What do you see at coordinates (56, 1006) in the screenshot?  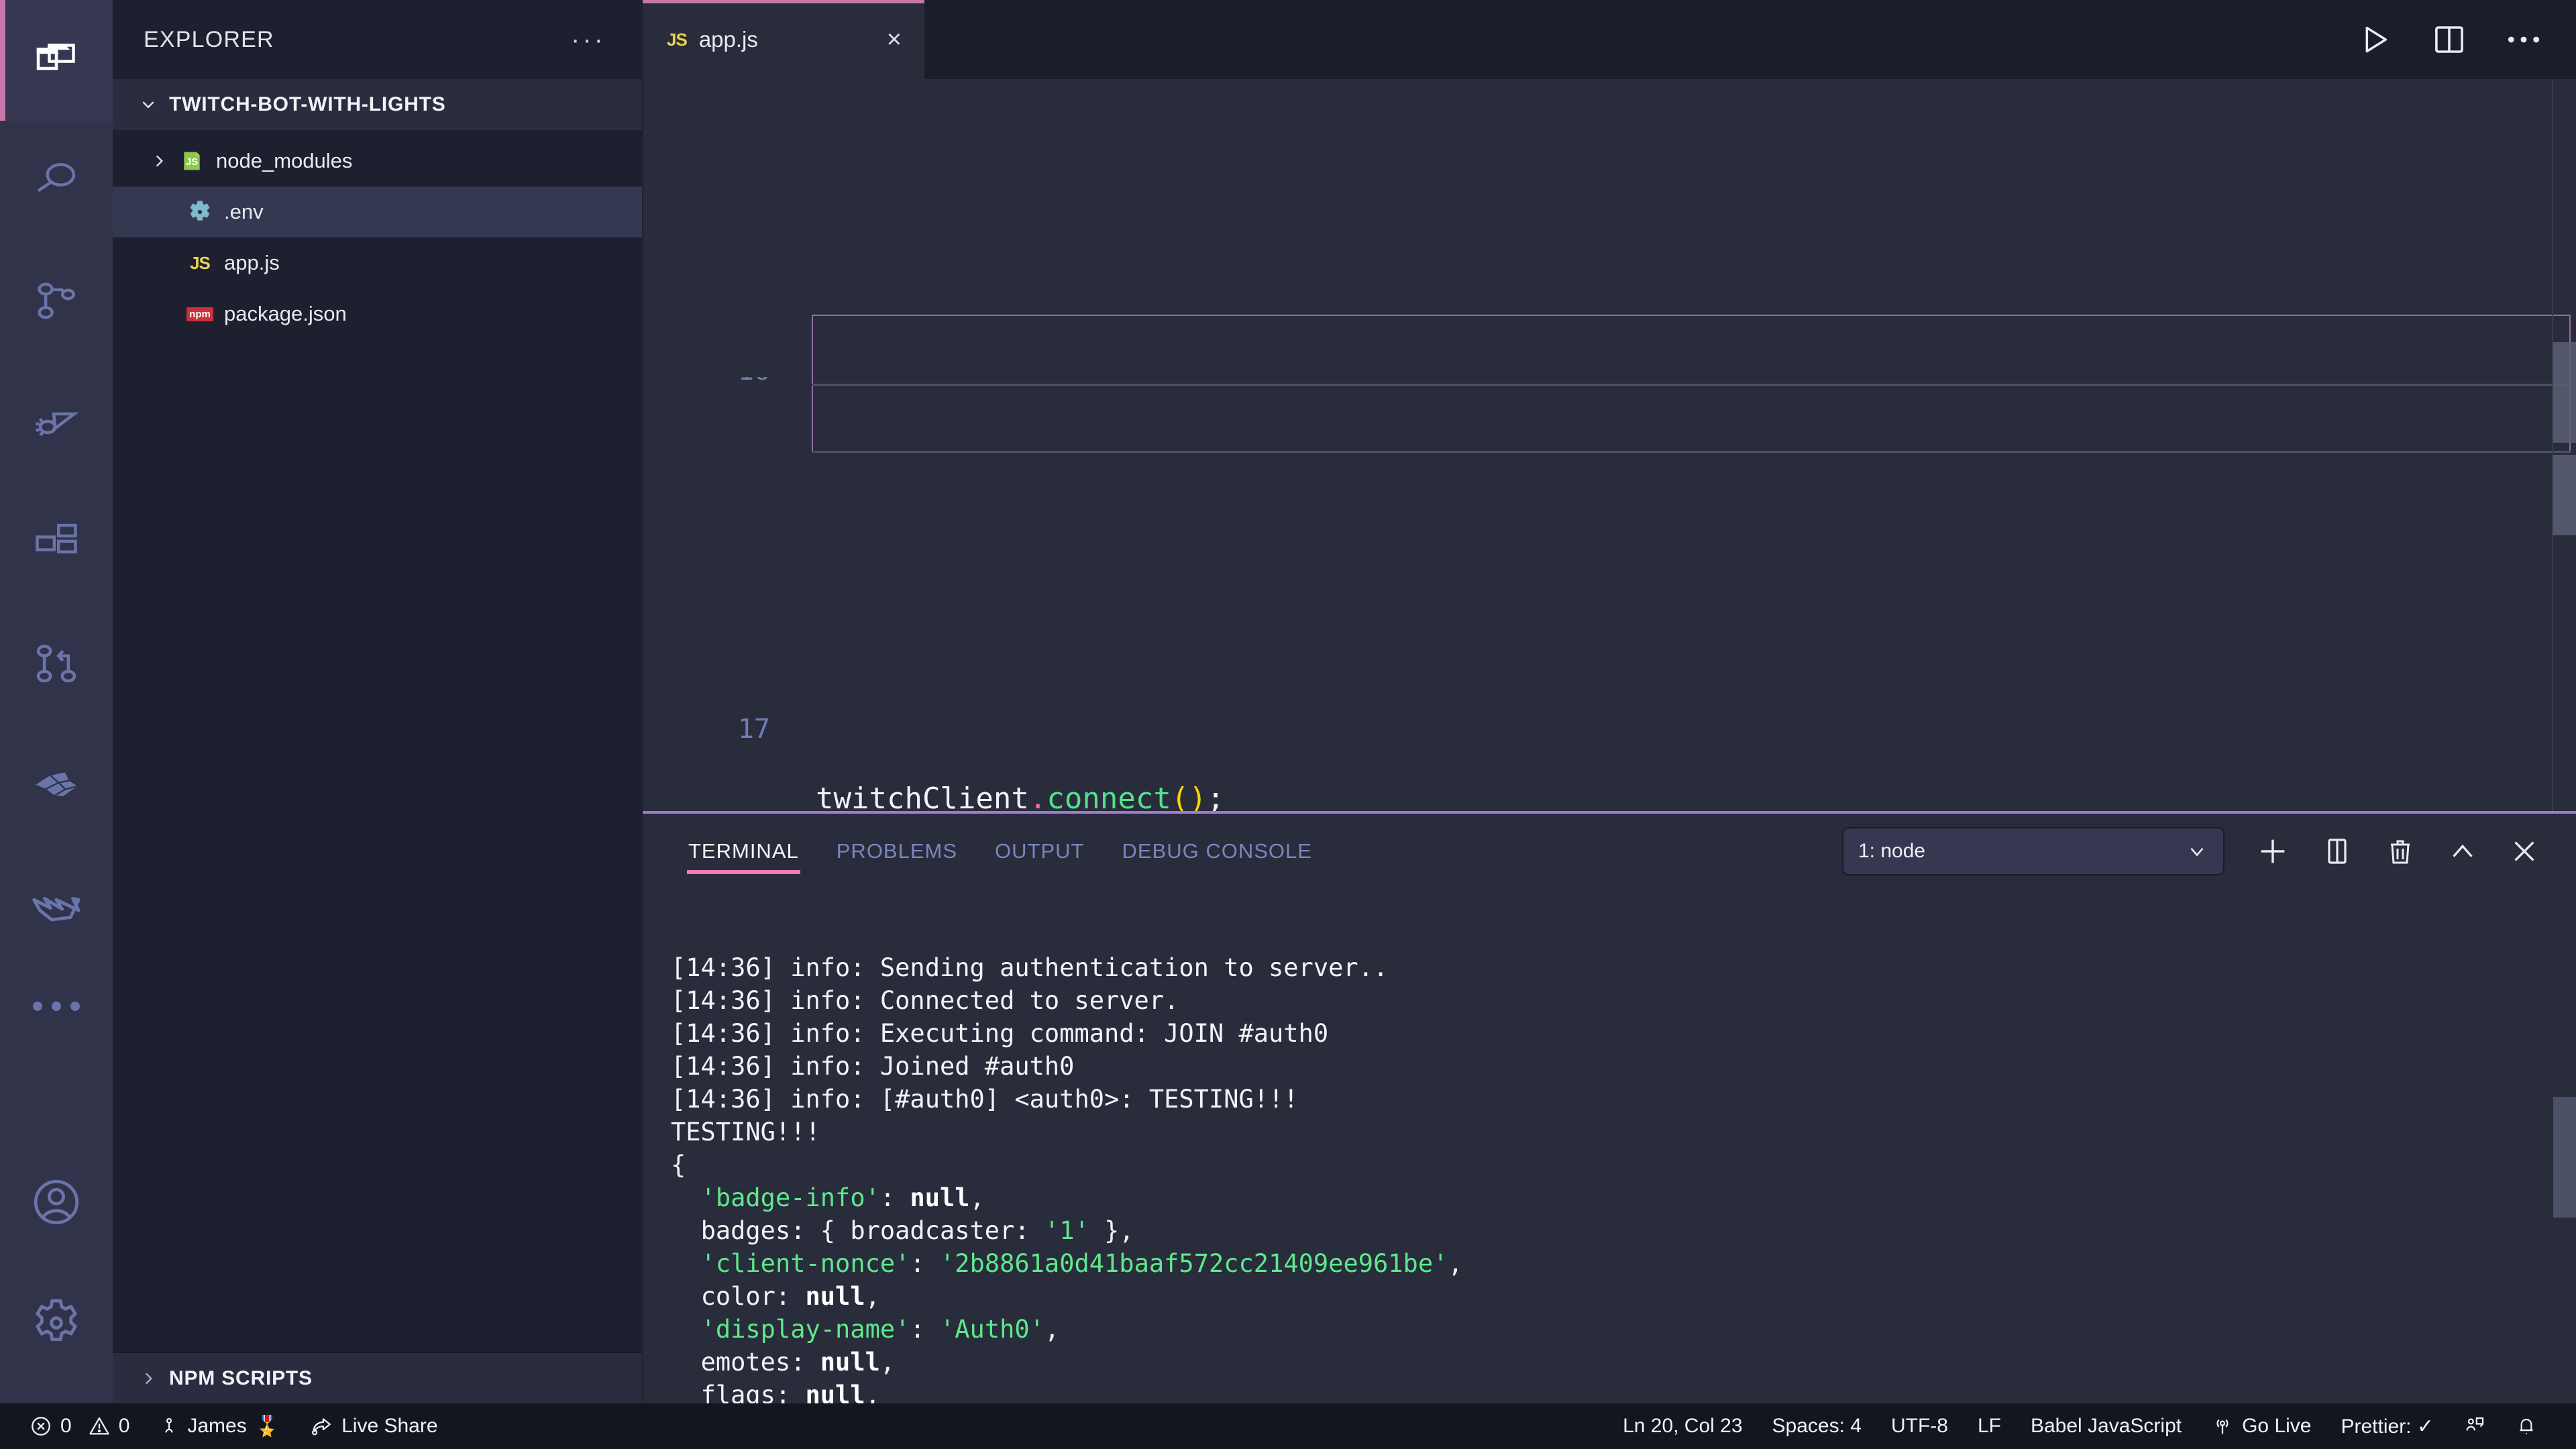 I see `activity-item-more` at bounding box center [56, 1006].